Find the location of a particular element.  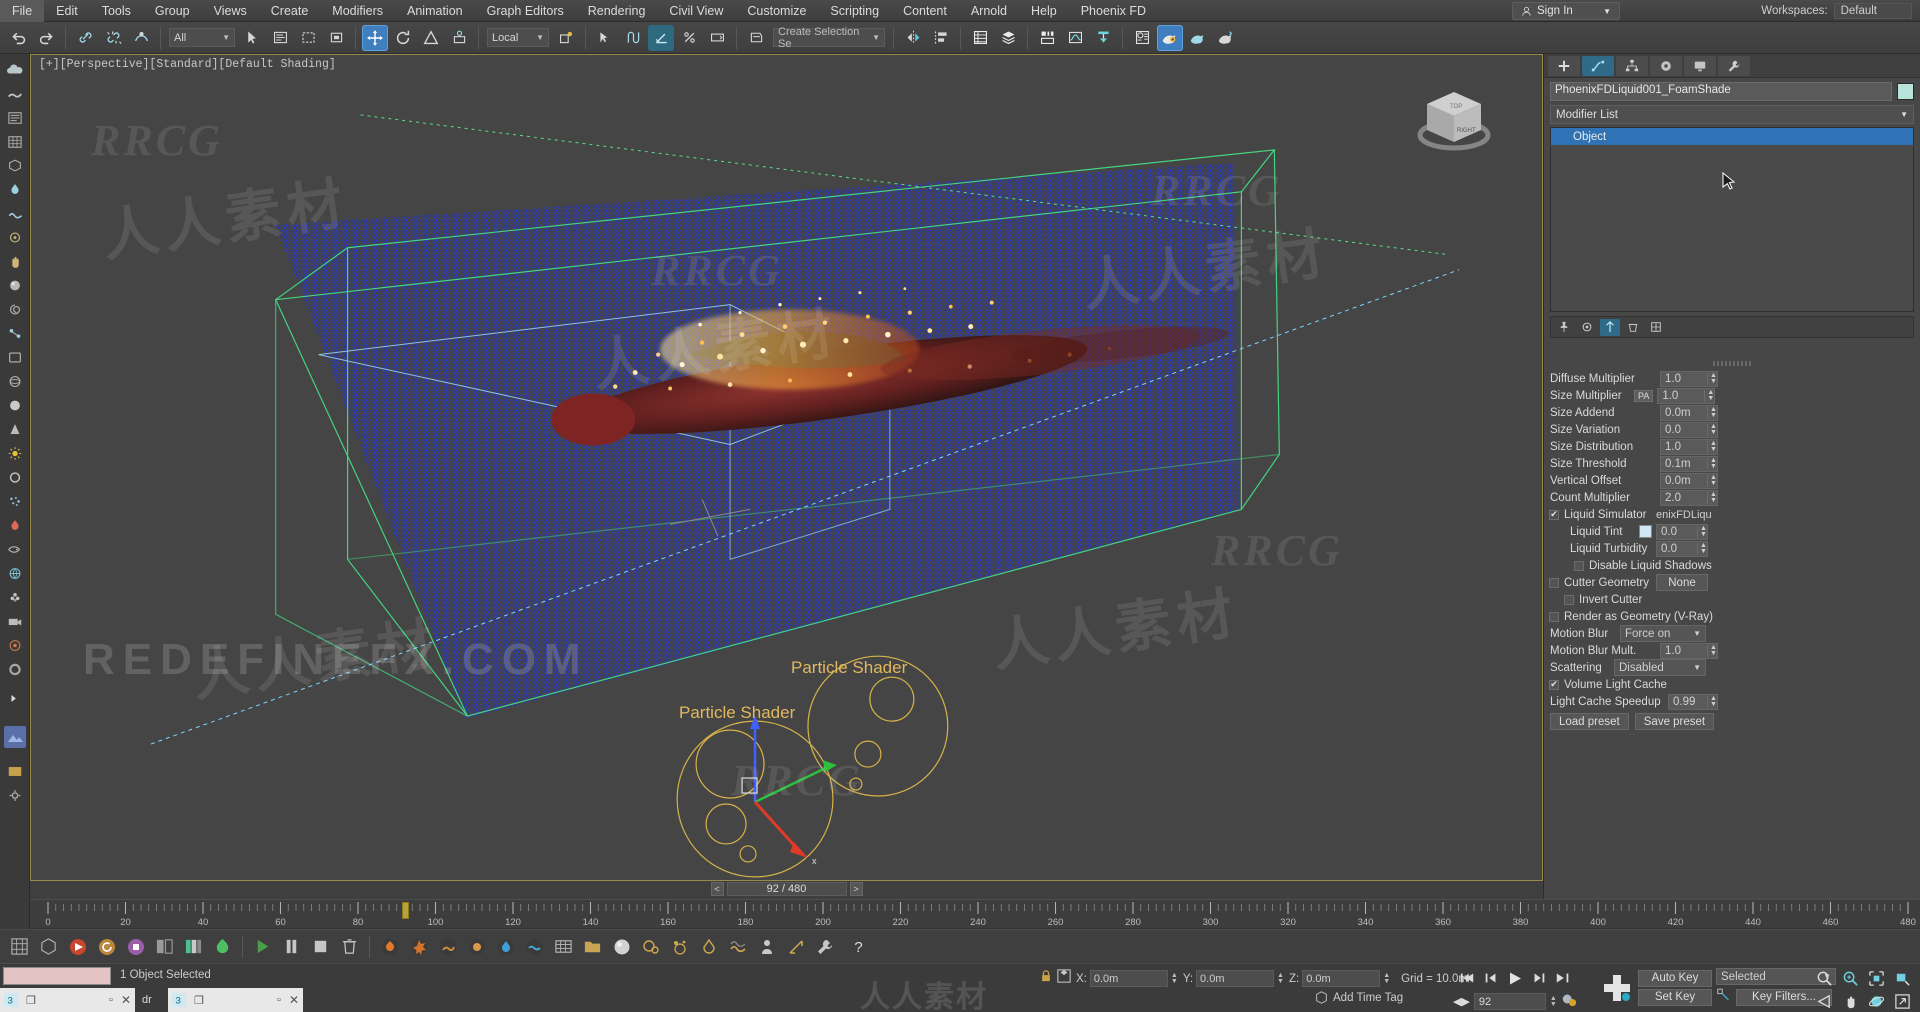

redo-icon is located at coordinates (46, 38).